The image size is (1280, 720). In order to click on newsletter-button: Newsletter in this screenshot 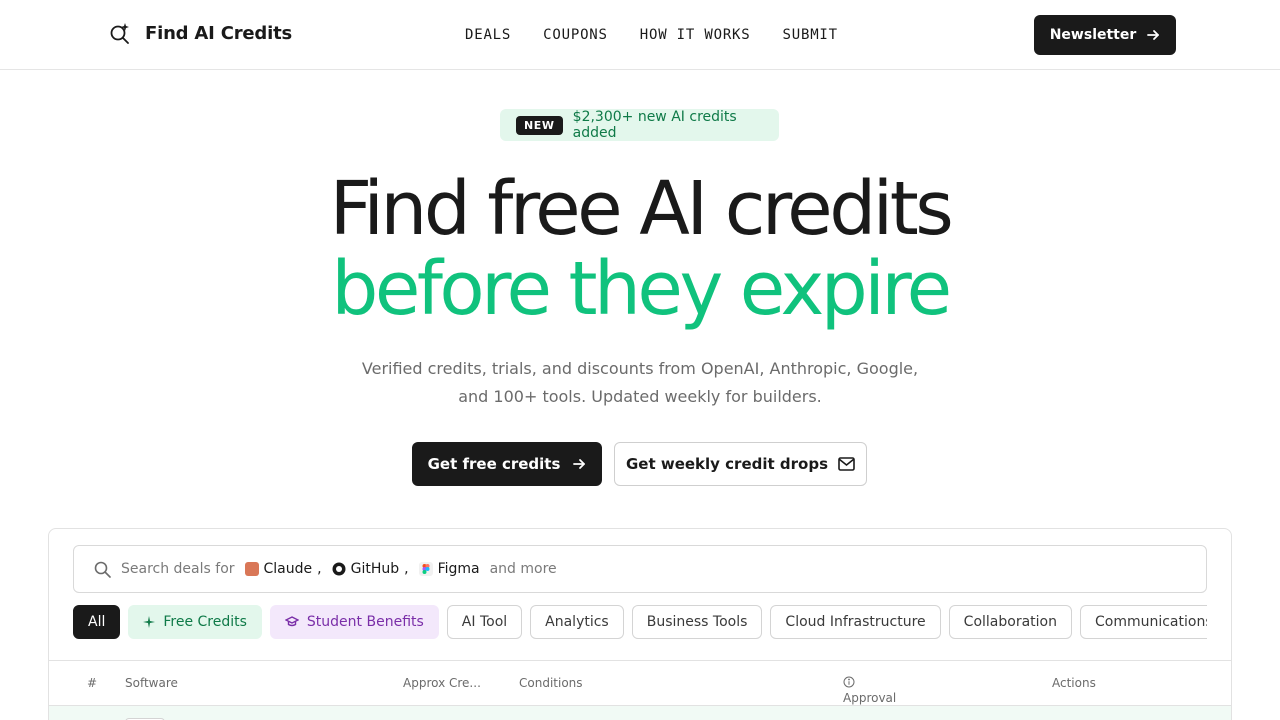, I will do `click(1105, 35)`.